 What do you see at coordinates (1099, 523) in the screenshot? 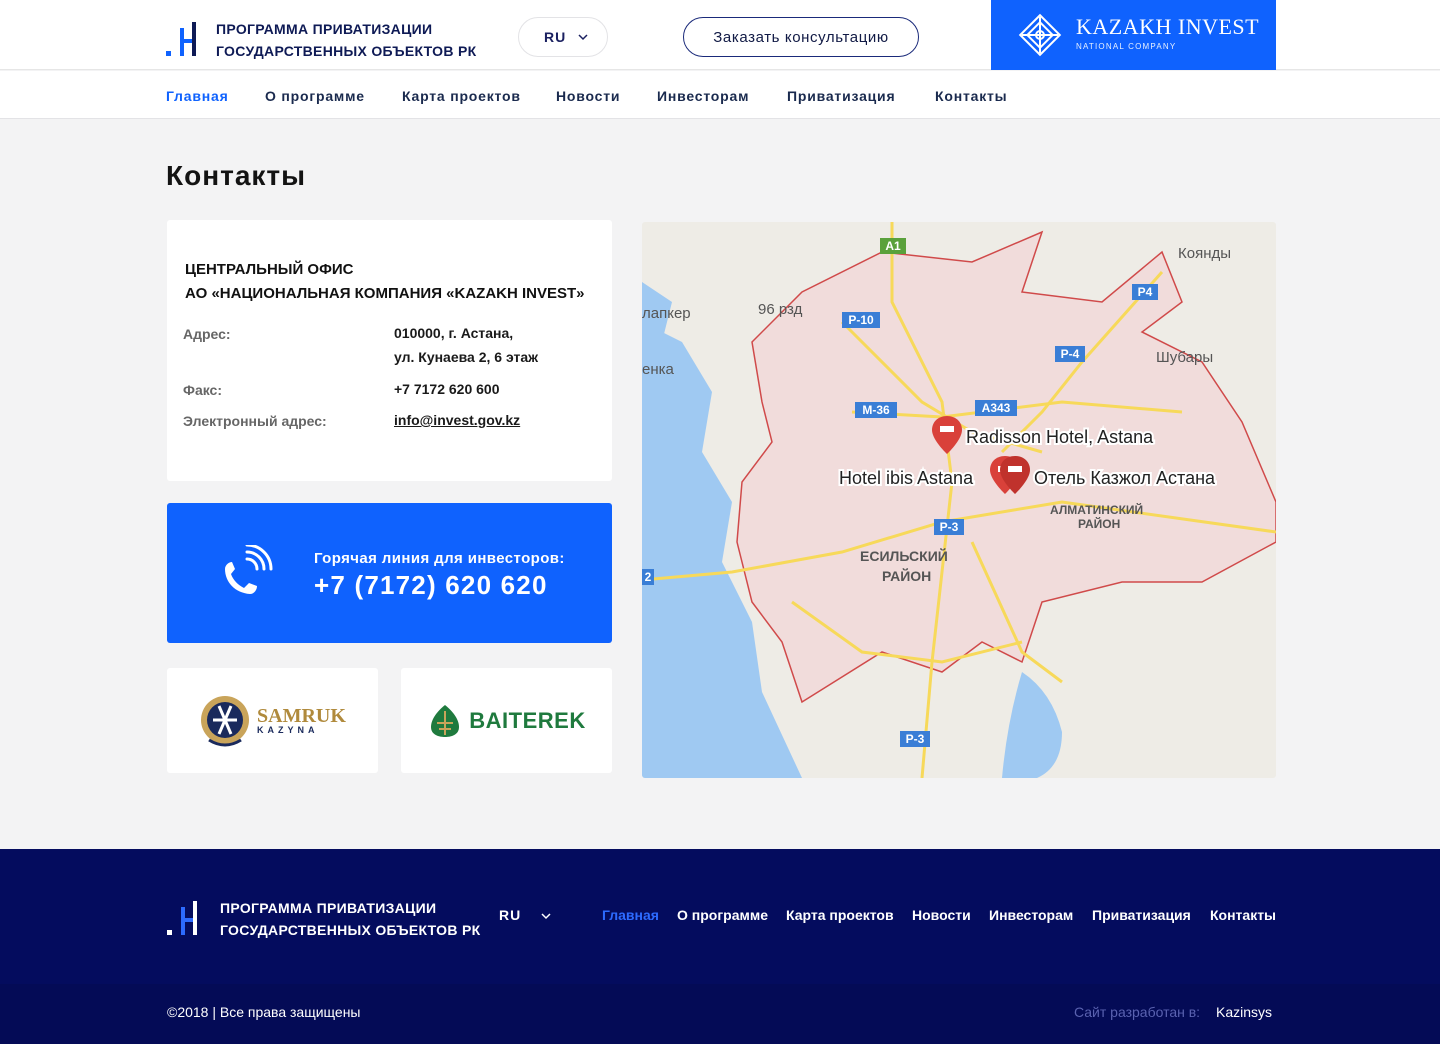
I see `place-almaty-rayon: РАЙОН` at bounding box center [1099, 523].